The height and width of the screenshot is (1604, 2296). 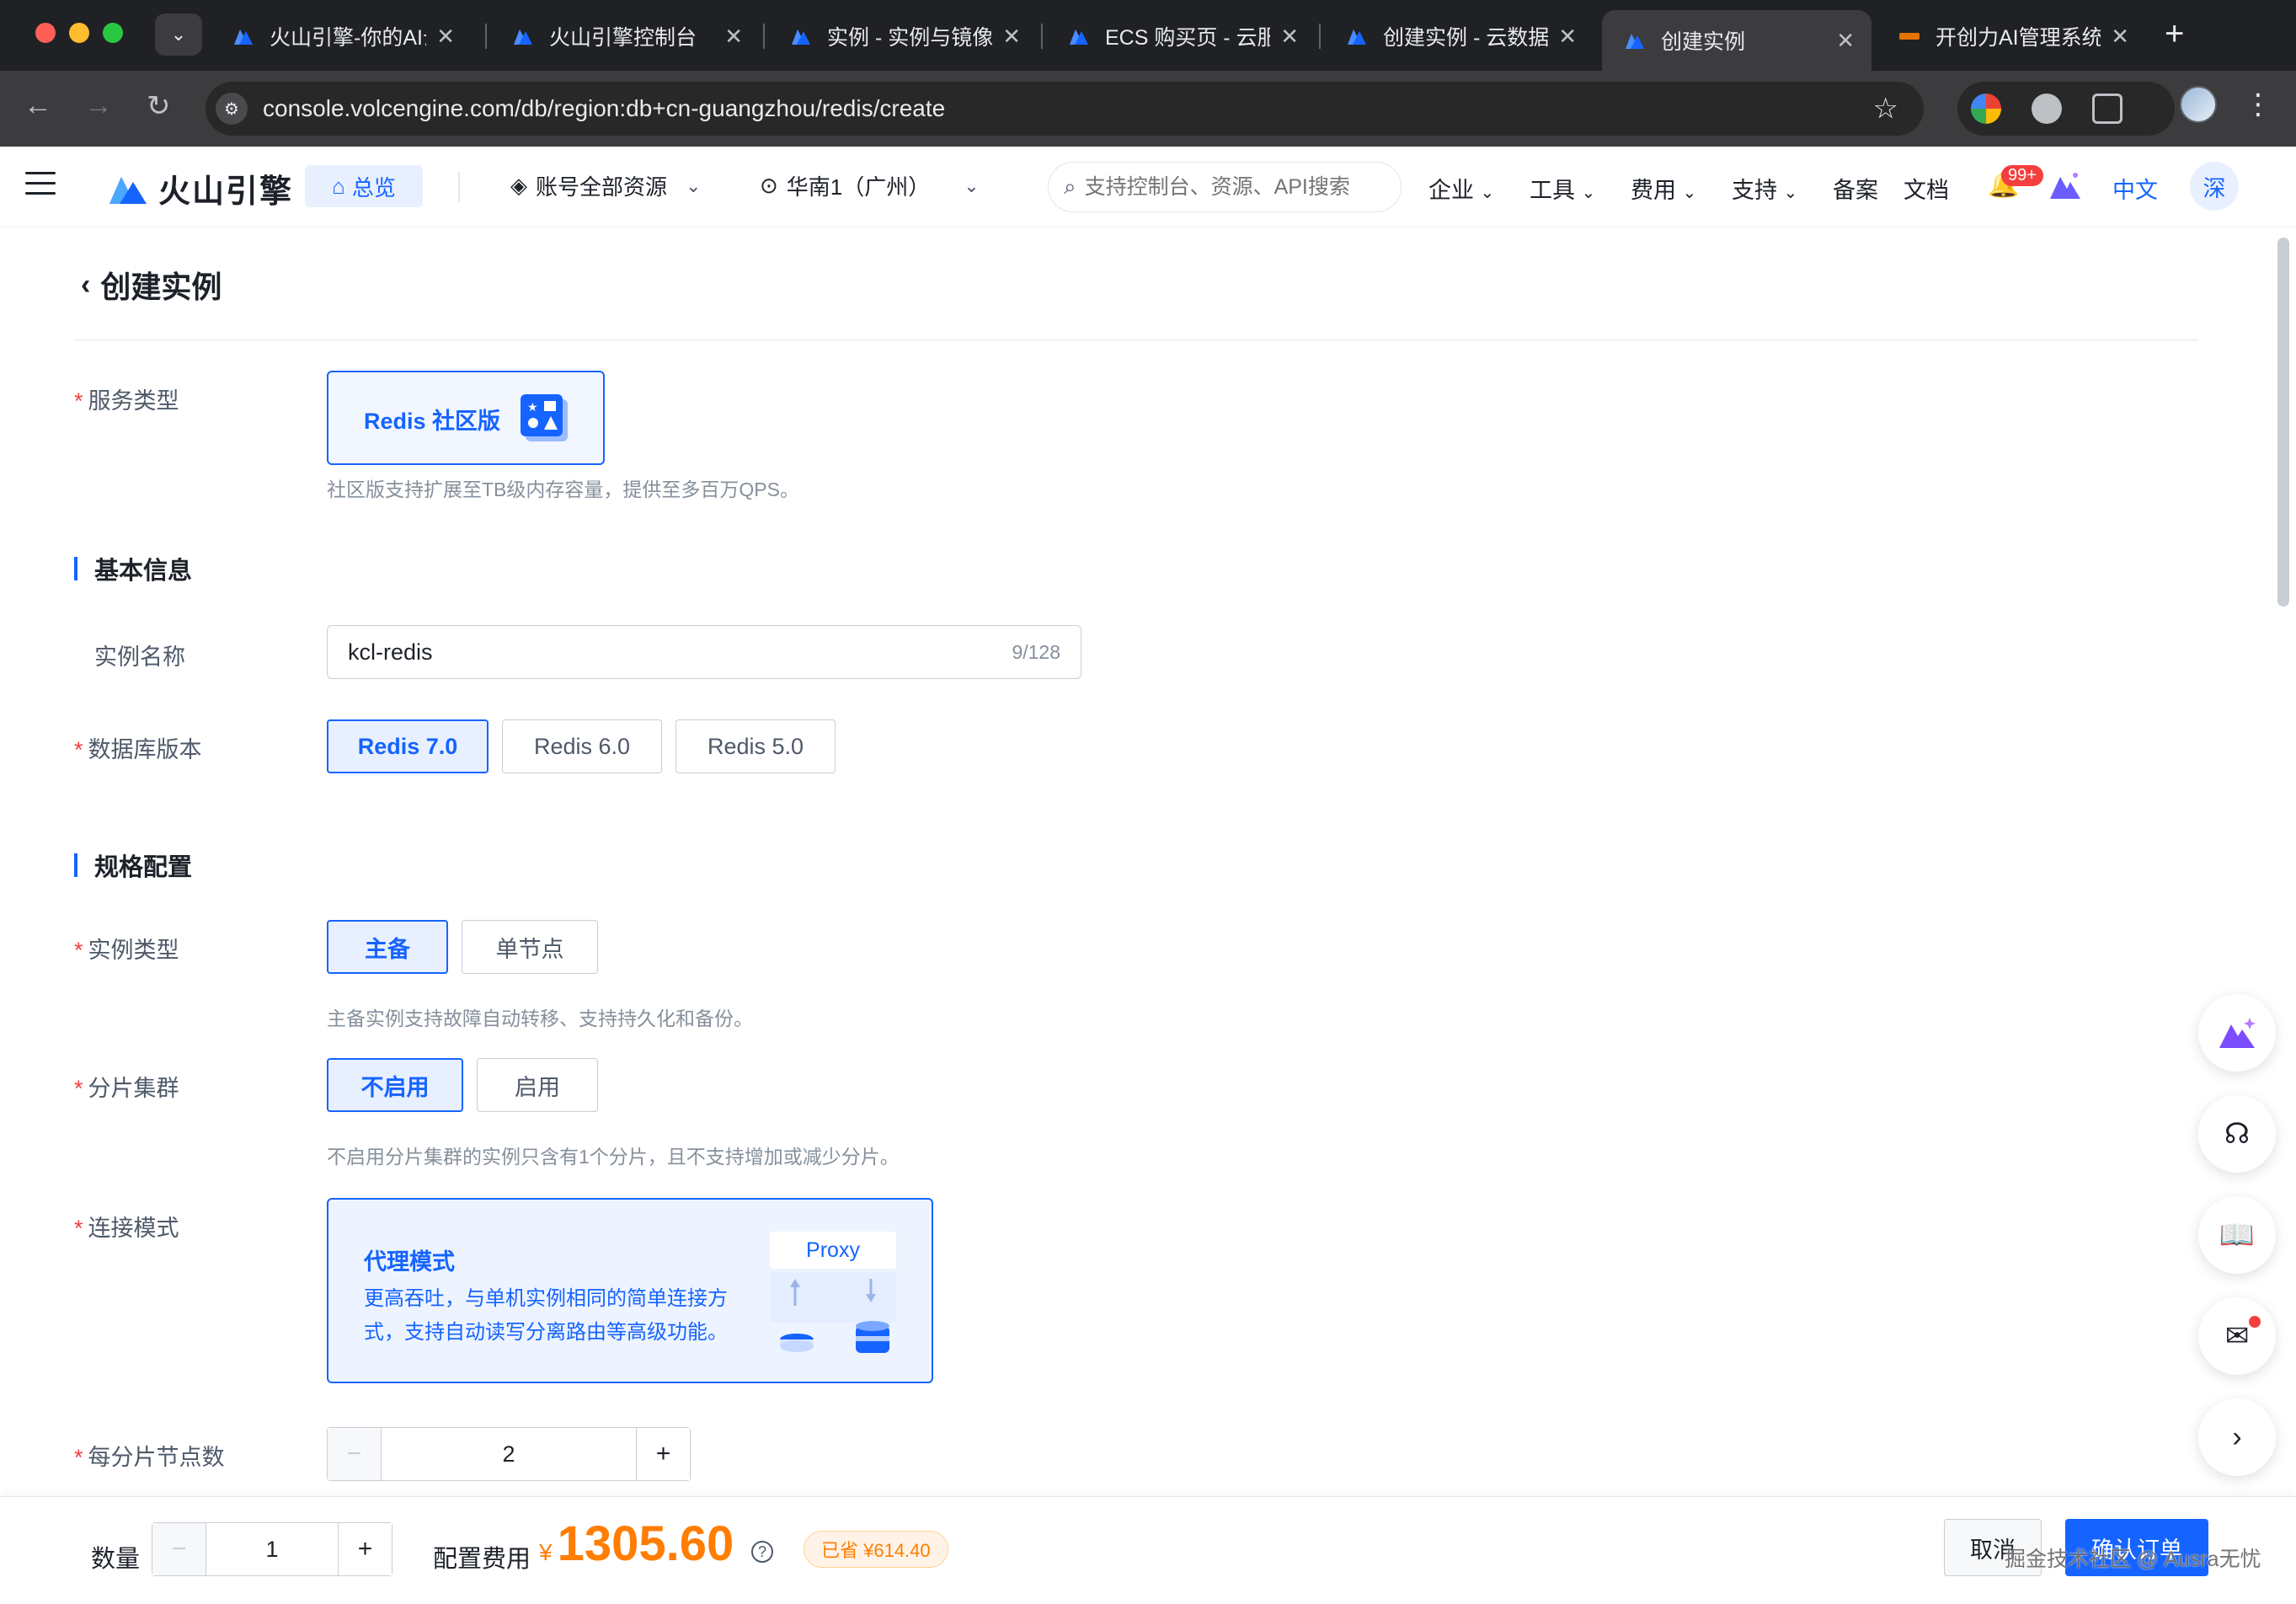 I want to click on region-select: ⊙ 华南1（广州） ⌄, so click(x=870, y=185).